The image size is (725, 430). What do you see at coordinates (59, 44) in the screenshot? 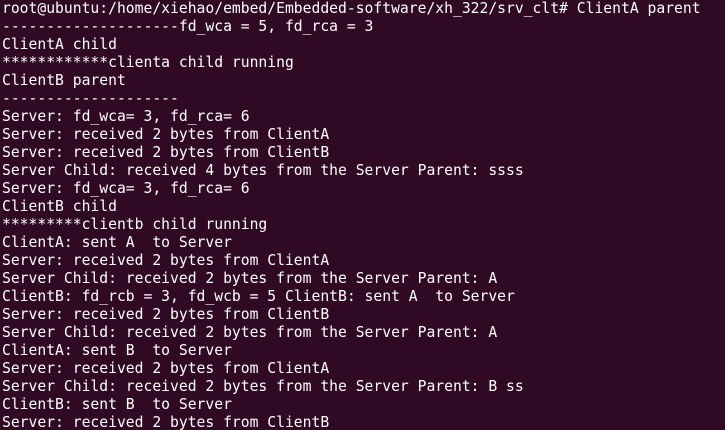
I see `terminal-line: ClientA child` at bounding box center [59, 44].